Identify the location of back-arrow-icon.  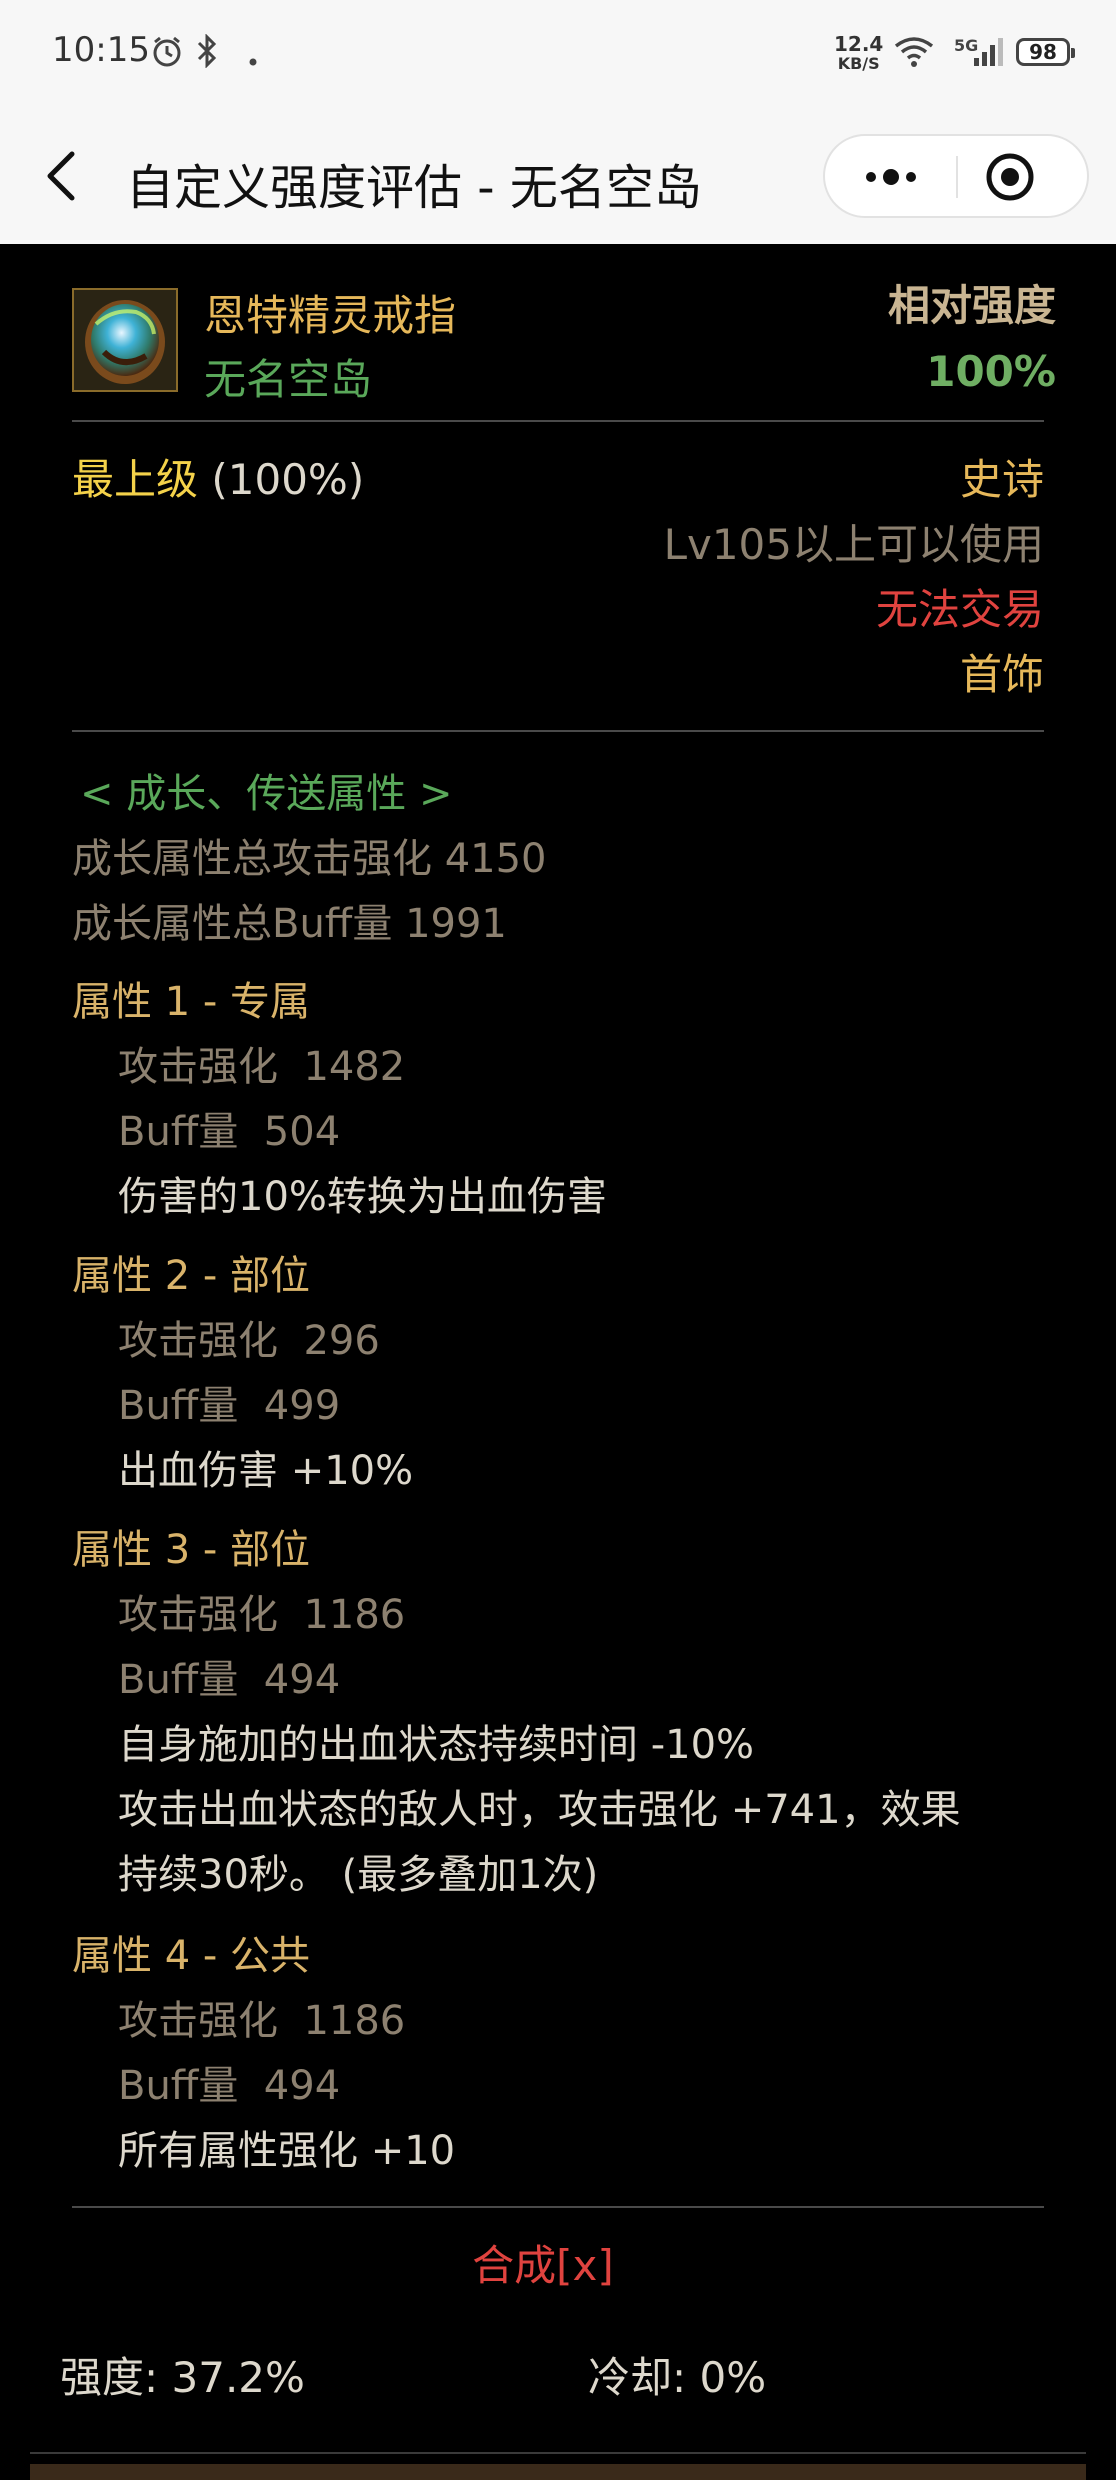
(61, 176).